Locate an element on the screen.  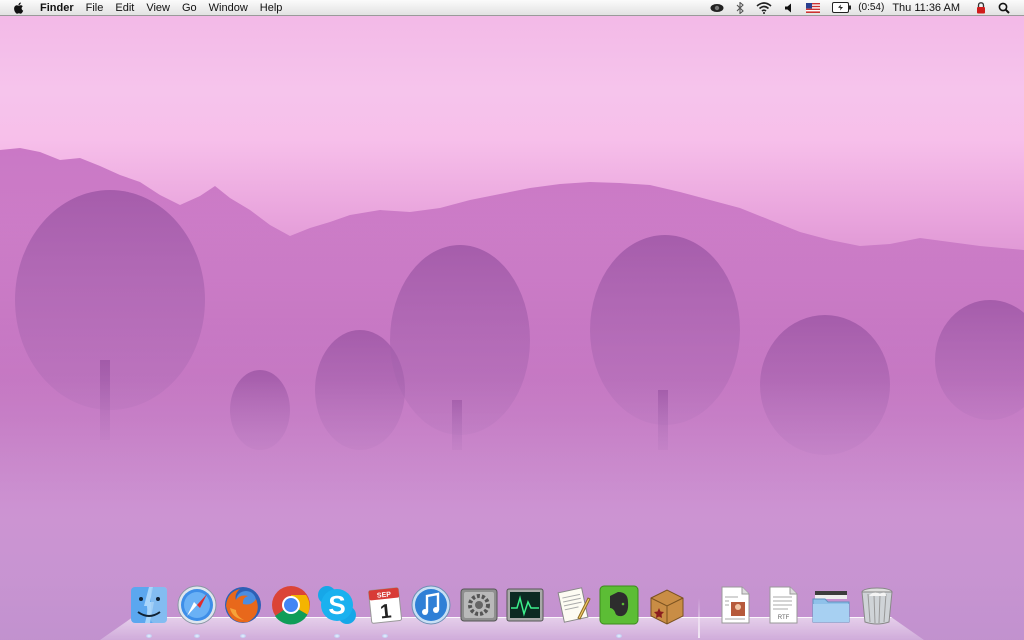
wifi-icon is located at coordinates (764, 8).